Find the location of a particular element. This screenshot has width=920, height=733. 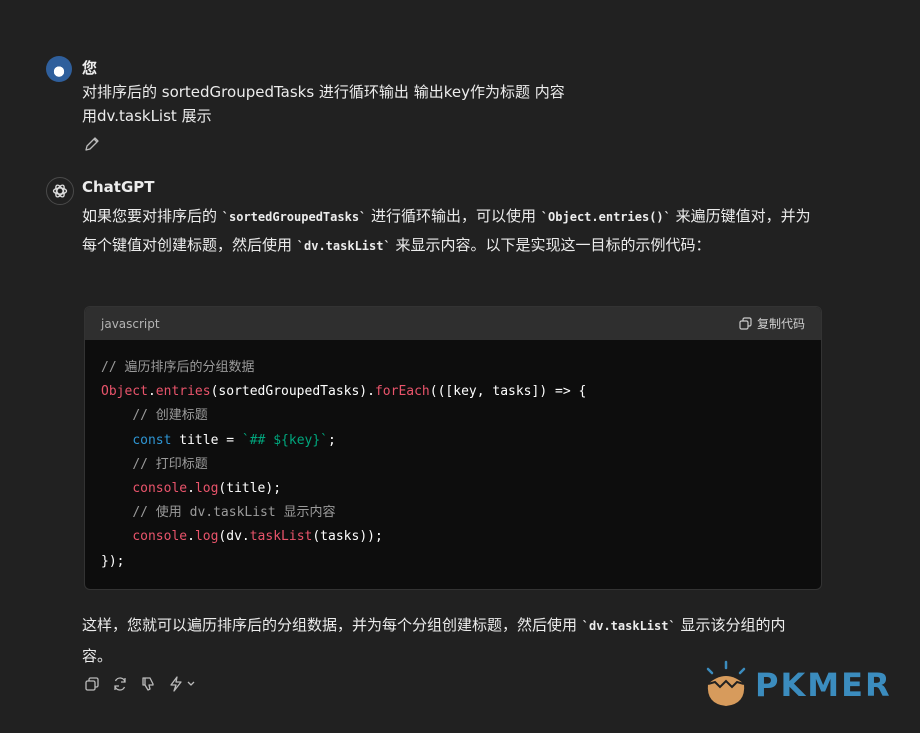

assistant-name: ChatGPT is located at coordinates (118, 187).